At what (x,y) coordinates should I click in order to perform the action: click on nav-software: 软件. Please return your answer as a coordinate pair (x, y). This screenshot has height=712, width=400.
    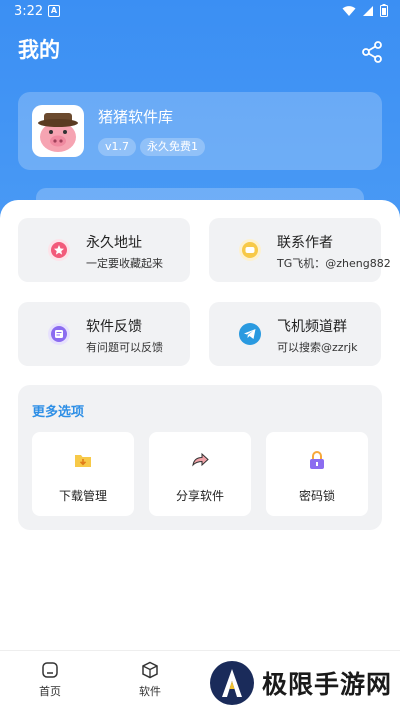
    Looking at the image, I should click on (150, 680).